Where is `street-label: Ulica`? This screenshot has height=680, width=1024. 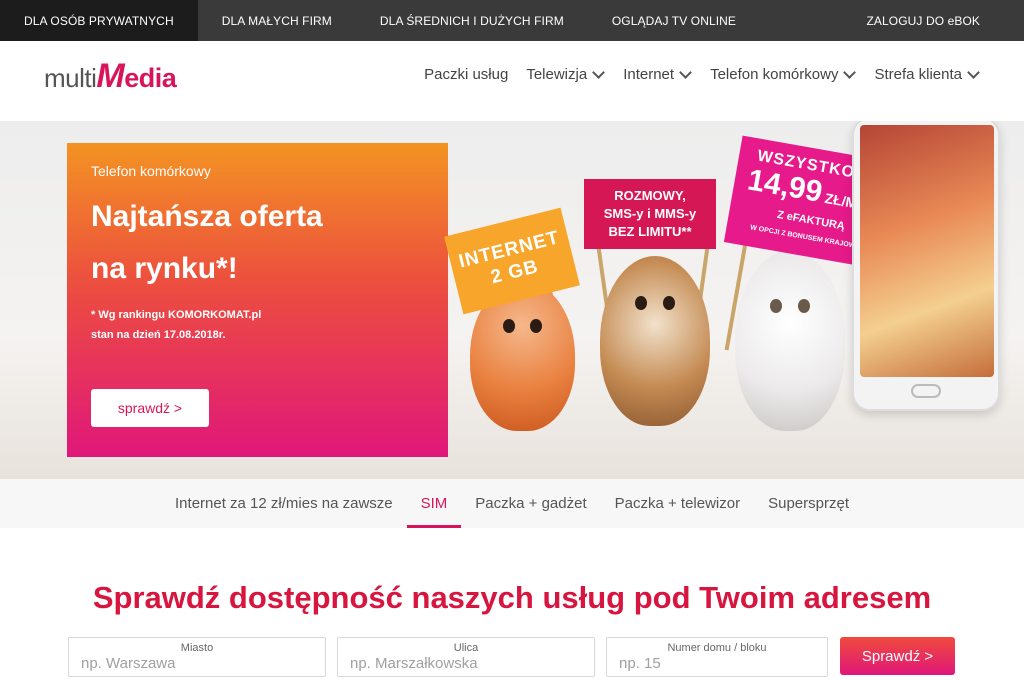 street-label: Ulica is located at coordinates (466, 648).